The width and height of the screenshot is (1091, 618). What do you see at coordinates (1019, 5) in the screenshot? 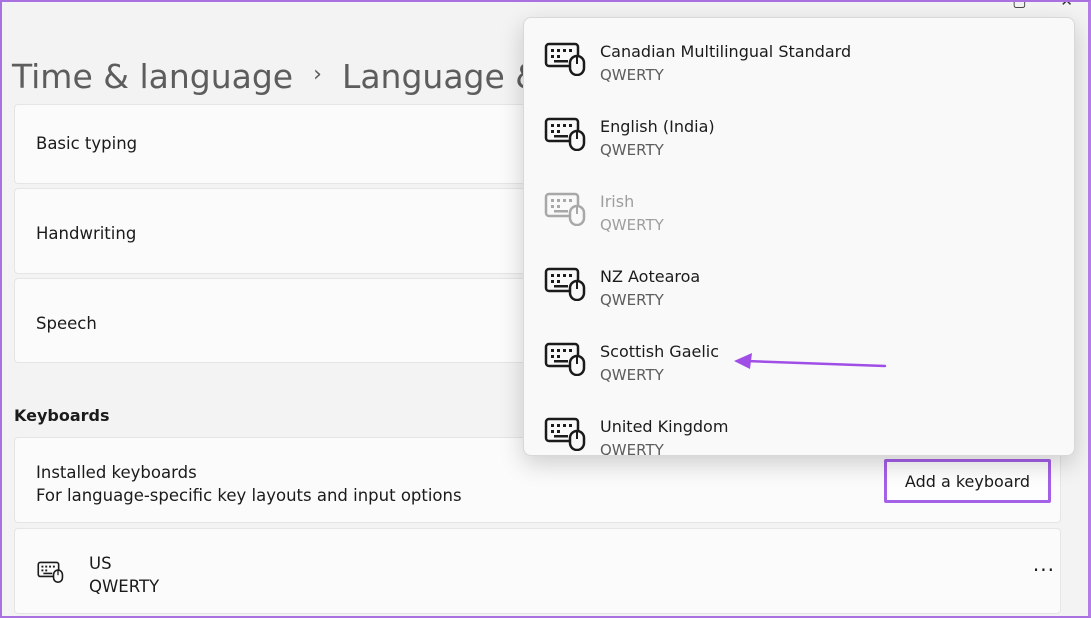
I see `maximize-icon: ▢` at bounding box center [1019, 5].